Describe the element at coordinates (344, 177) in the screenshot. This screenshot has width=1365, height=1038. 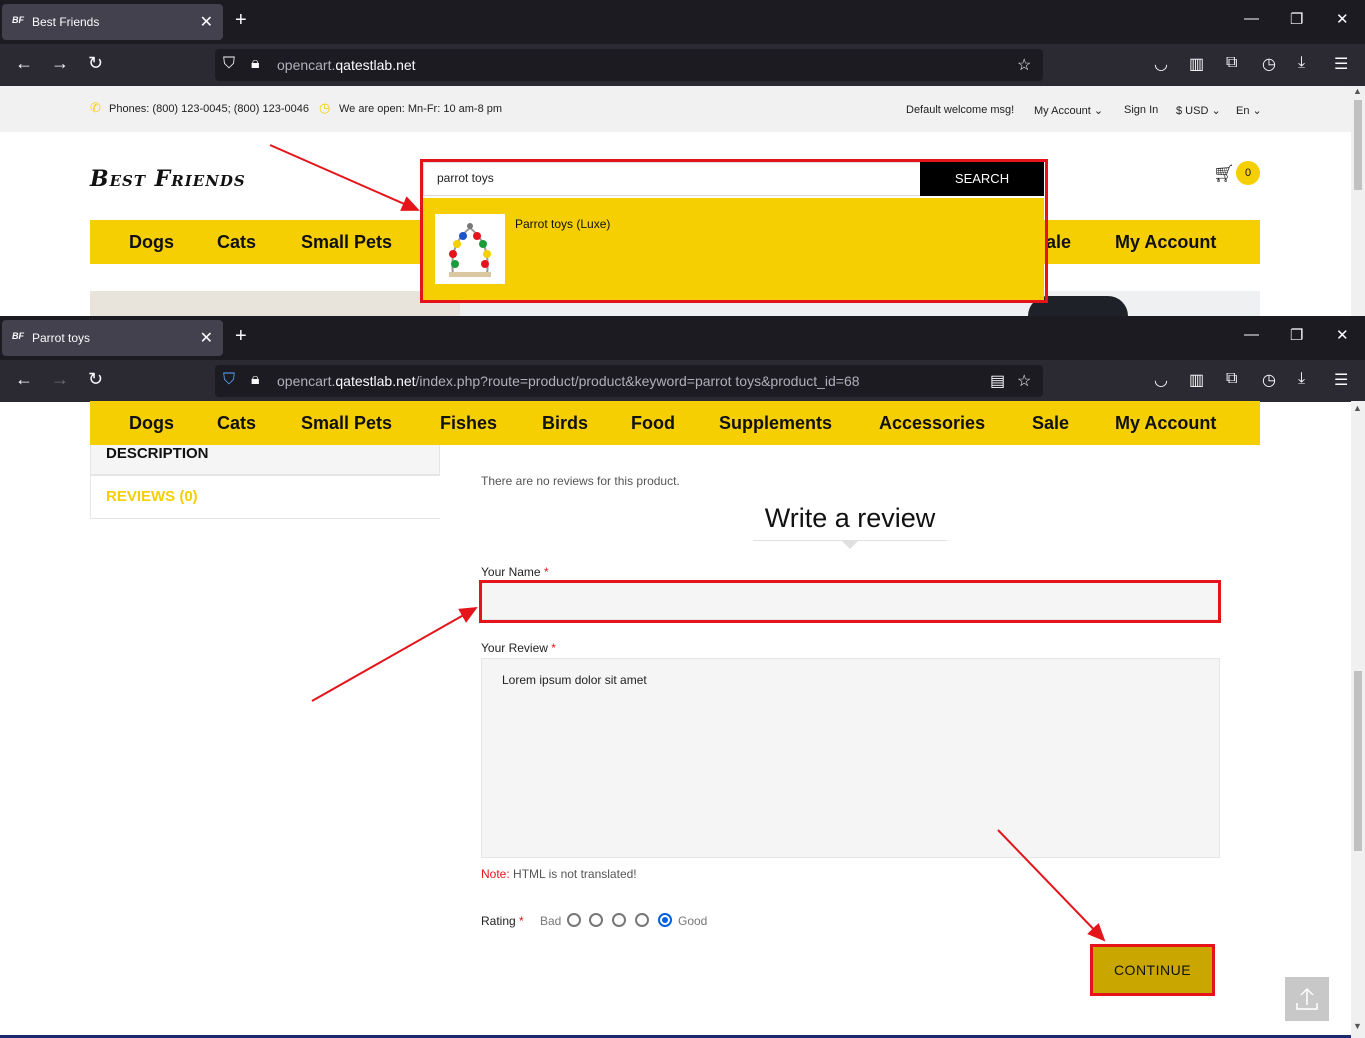
I see `arrow-to-search` at that location.